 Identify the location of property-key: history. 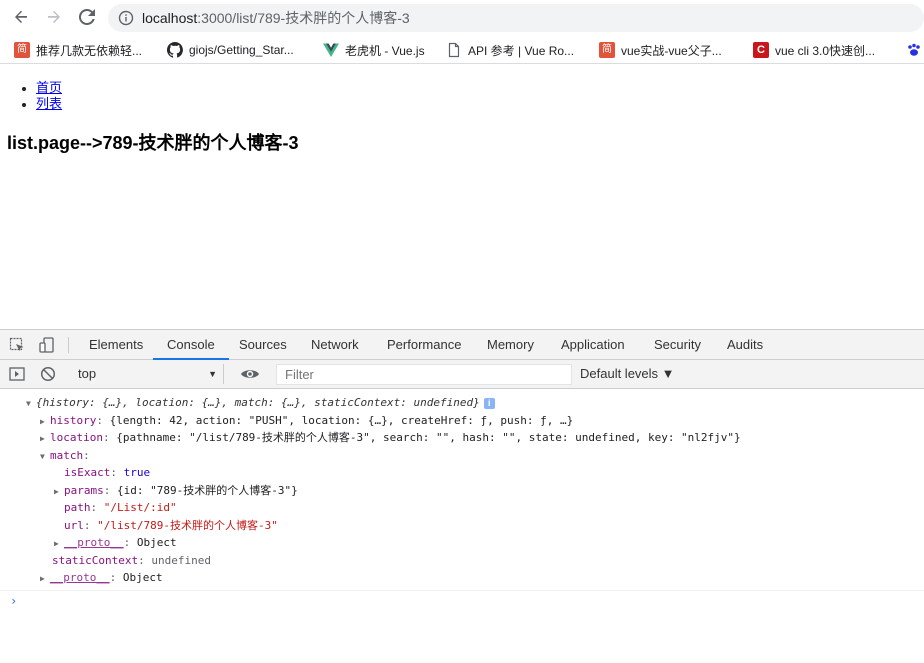
(73, 420).